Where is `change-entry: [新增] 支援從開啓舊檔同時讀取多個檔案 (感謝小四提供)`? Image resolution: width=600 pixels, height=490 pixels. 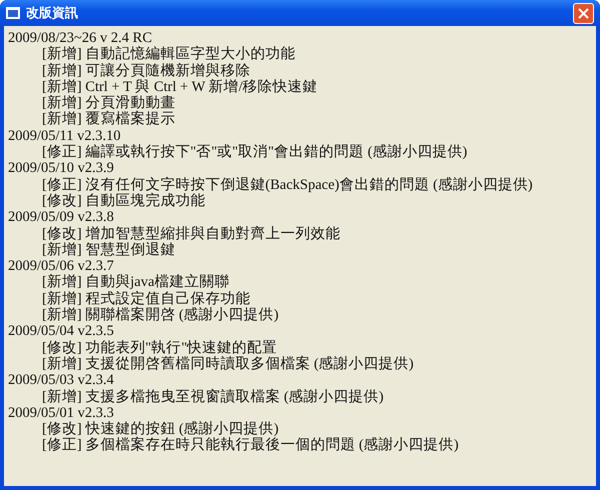
change-entry: [新增] 支援從開啓舊檔同時讀取多個檔案 (感謝小四提供) is located at coordinates (228, 364).